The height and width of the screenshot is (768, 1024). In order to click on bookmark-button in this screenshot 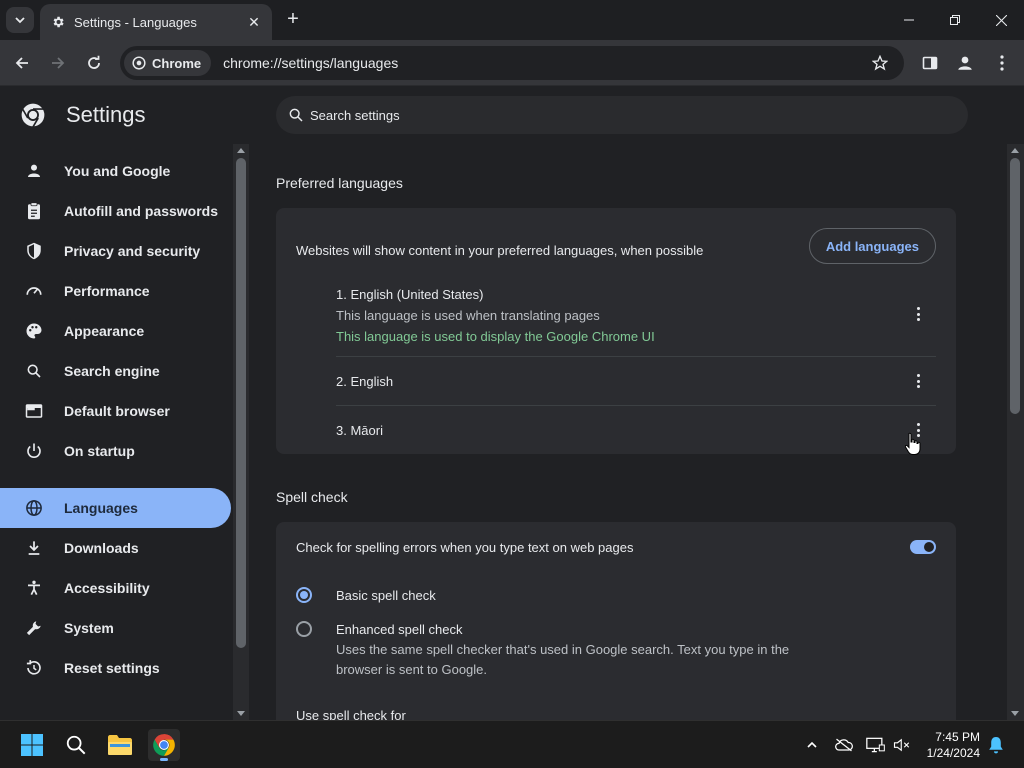, I will do `click(880, 63)`.